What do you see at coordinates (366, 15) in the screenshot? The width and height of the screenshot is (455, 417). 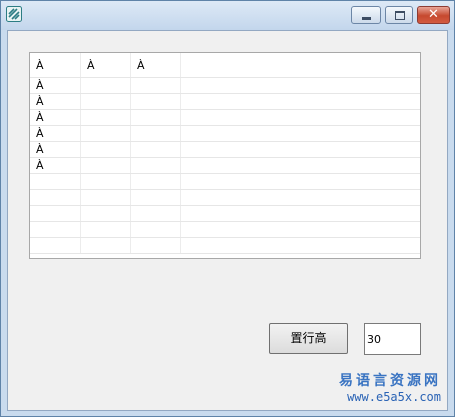 I see `minimize-button` at bounding box center [366, 15].